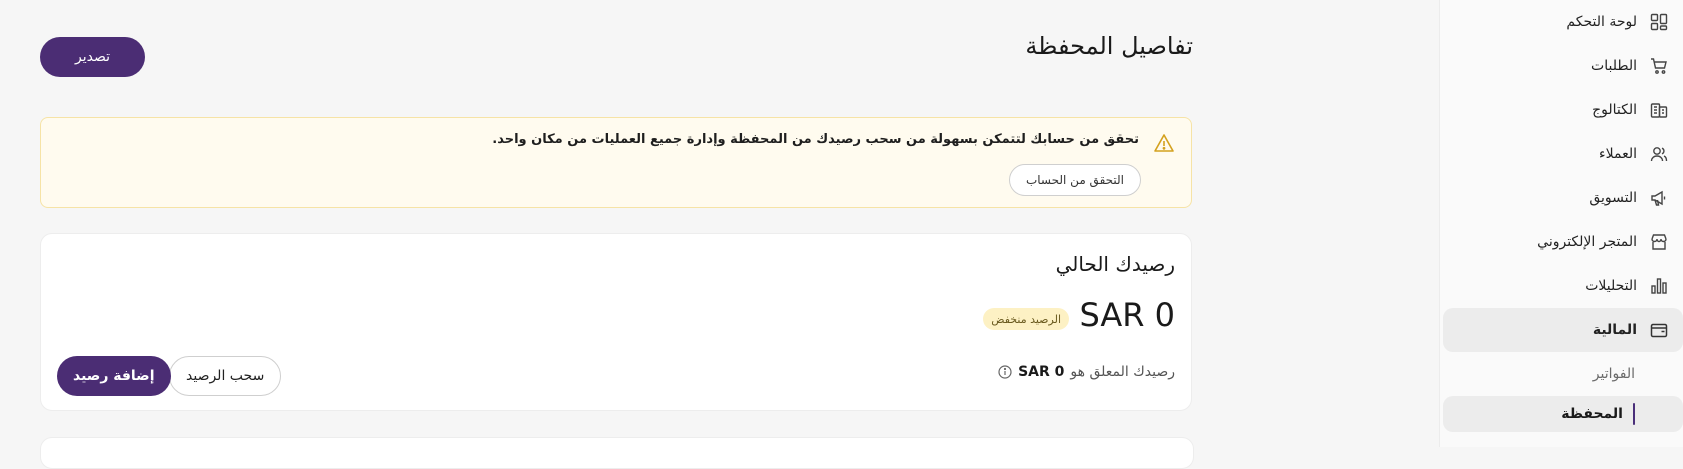 This screenshot has height=469, width=1683. What do you see at coordinates (1659, 286) in the screenshot?
I see `bar-chart-icon` at bounding box center [1659, 286].